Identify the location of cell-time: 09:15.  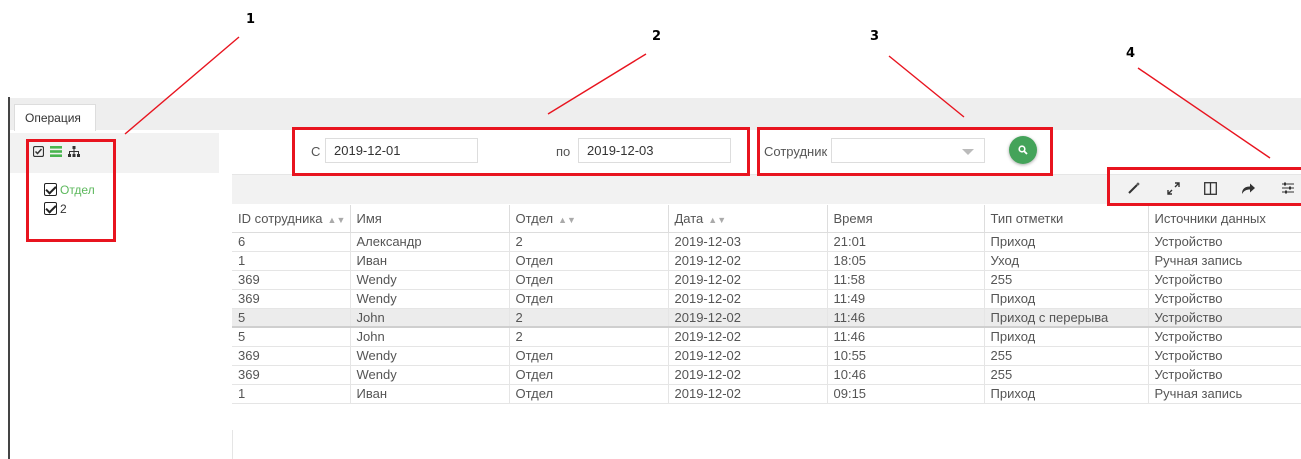
(906, 394).